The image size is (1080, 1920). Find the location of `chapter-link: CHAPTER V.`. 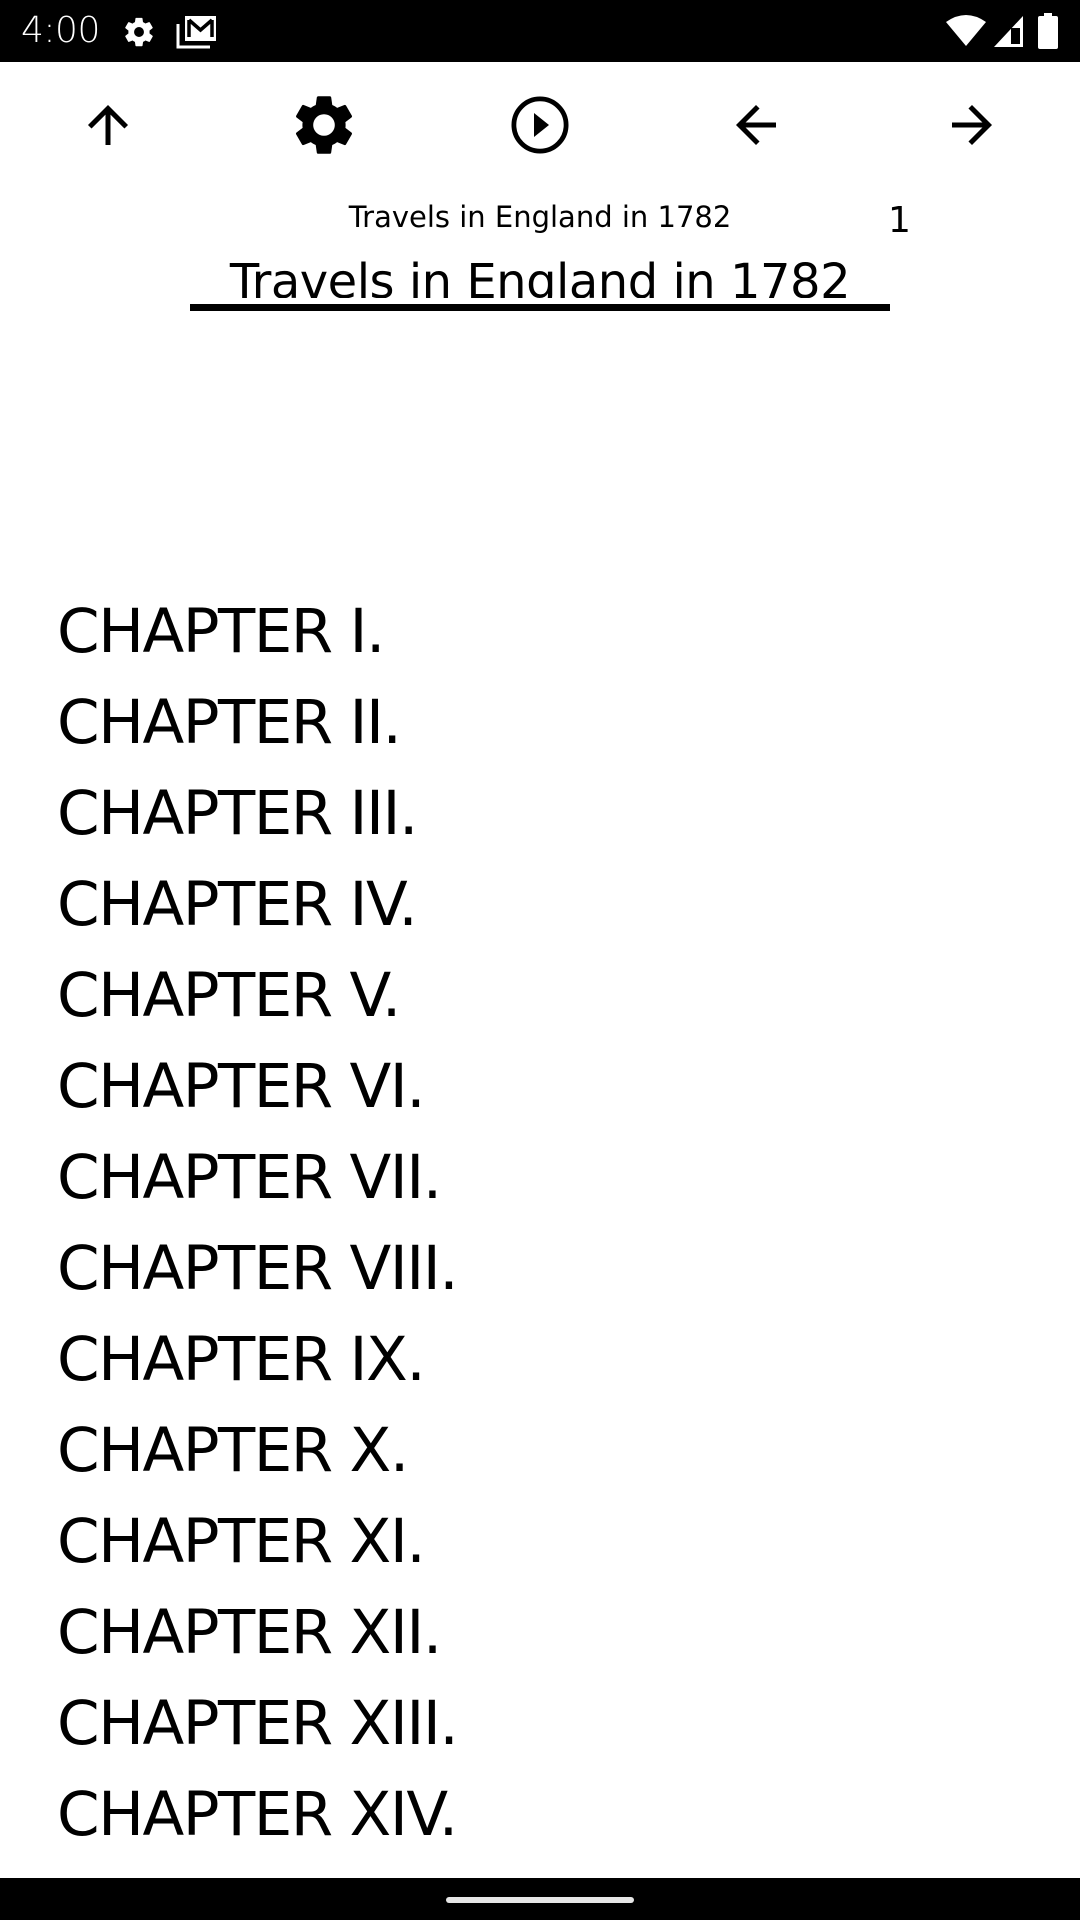

chapter-link: CHAPTER V. is located at coordinates (257, 995).